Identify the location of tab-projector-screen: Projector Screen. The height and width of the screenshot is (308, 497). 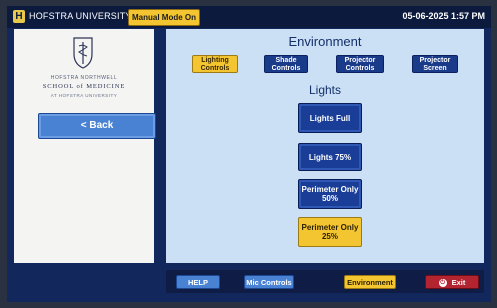
(435, 64).